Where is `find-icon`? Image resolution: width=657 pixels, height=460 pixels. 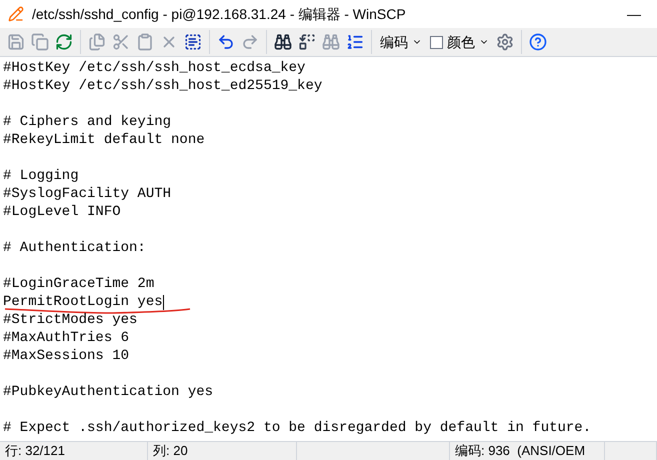 find-icon is located at coordinates (283, 42).